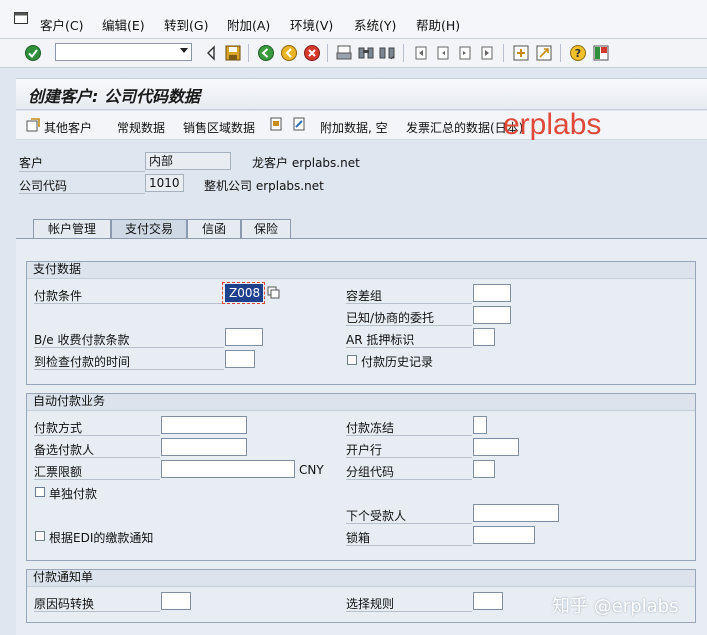  What do you see at coordinates (266, 228) in the screenshot?
I see `tab-insurance: 保险` at bounding box center [266, 228].